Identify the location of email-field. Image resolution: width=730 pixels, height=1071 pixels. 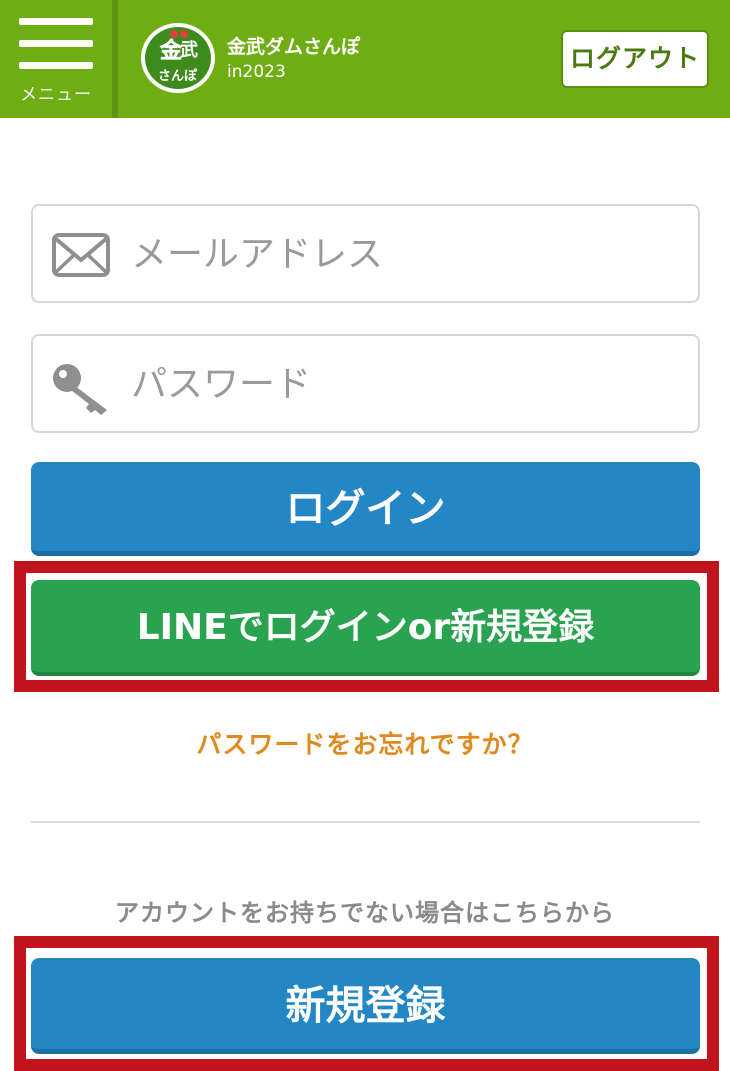
(365, 253).